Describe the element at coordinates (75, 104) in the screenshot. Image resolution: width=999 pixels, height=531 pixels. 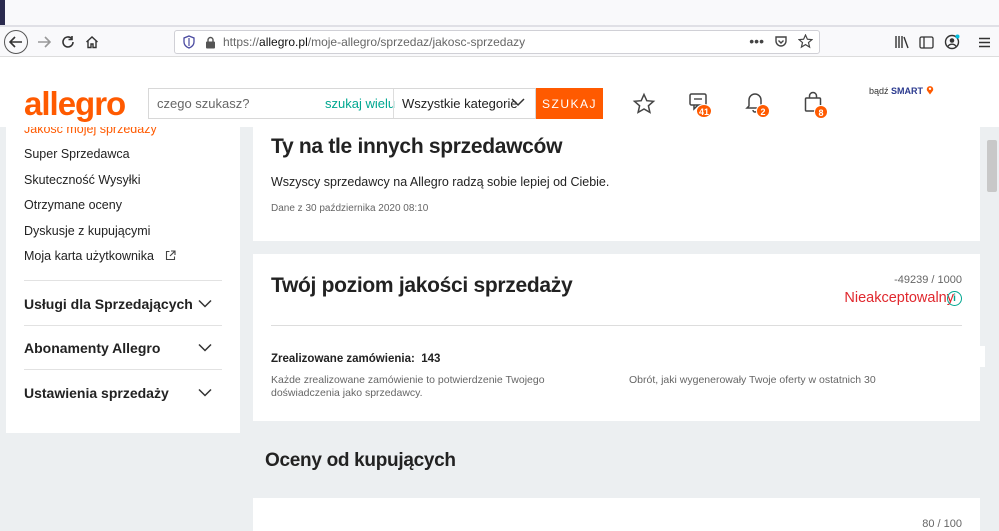
I see `allegro-logo: allegro` at that location.